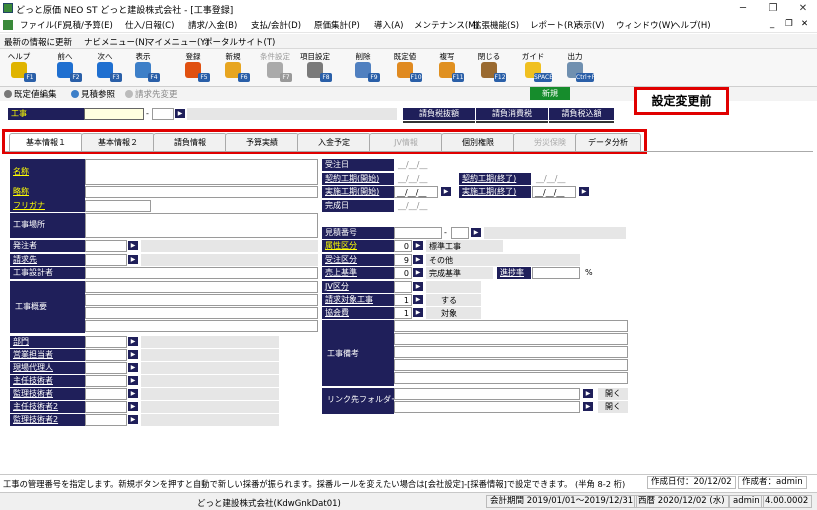 The image size is (817, 510). I want to click on furigana-input, so click(118, 206).